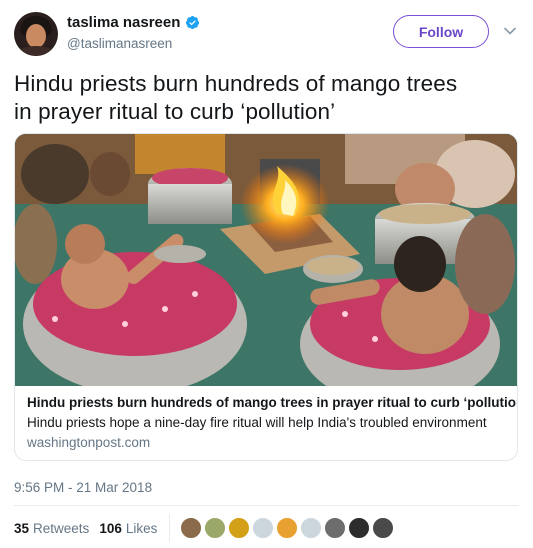 The image size is (533, 548). I want to click on follow-button: Follow, so click(441, 31).